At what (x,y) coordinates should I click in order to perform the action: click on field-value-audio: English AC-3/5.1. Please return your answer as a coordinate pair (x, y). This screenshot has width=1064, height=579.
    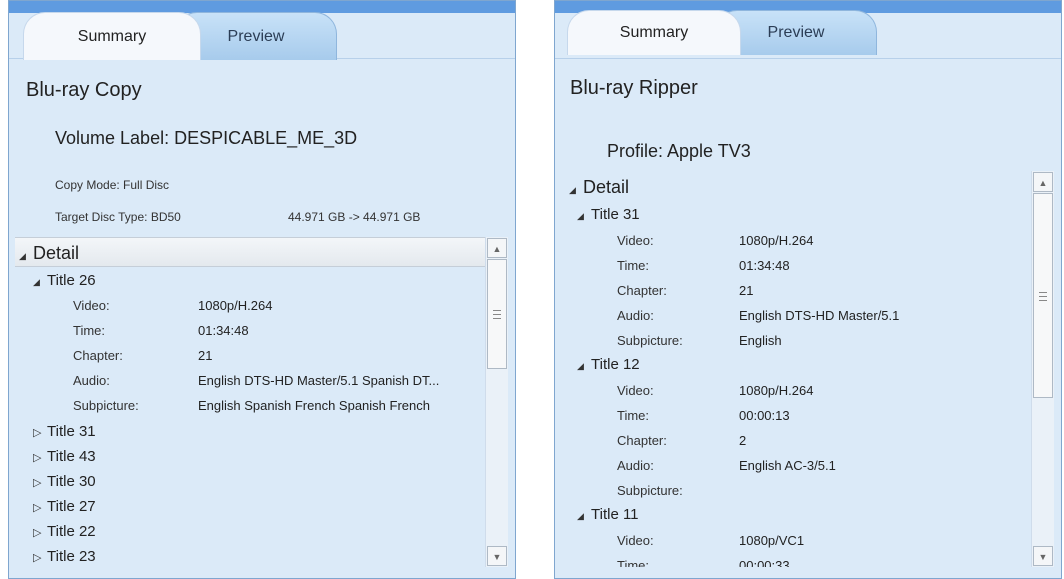
    Looking at the image, I should click on (787, 465).